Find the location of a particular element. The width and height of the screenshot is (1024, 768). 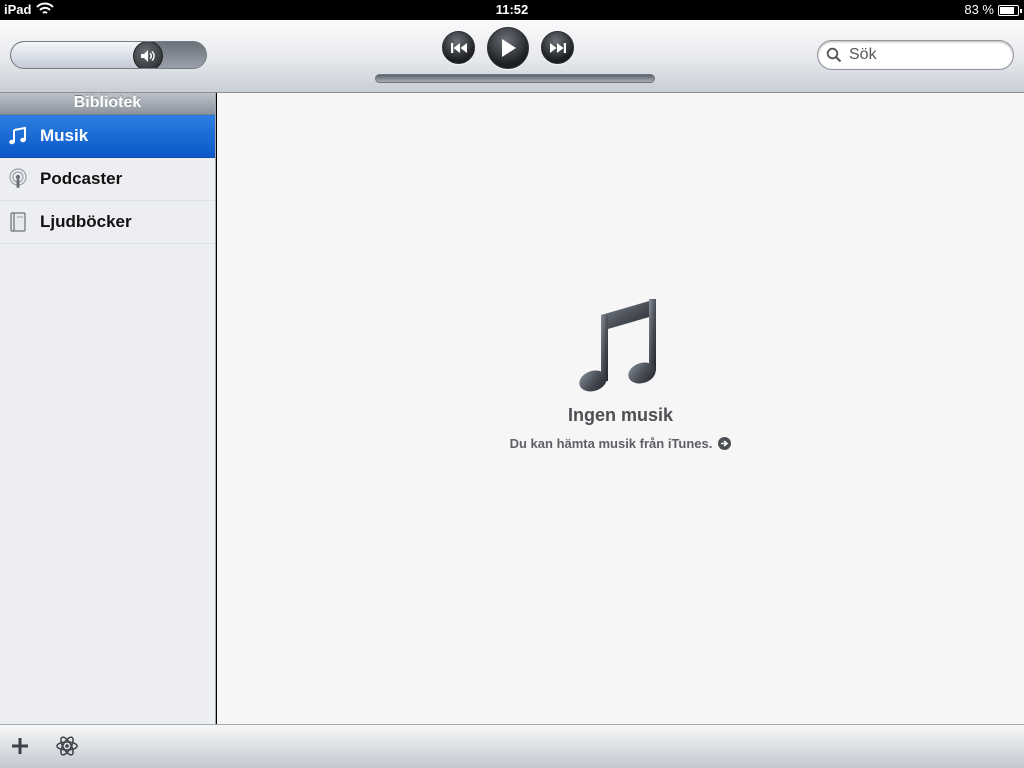

itunes-link: Du kan hämta musik från iTunes. is located at coordinates (621, 443).